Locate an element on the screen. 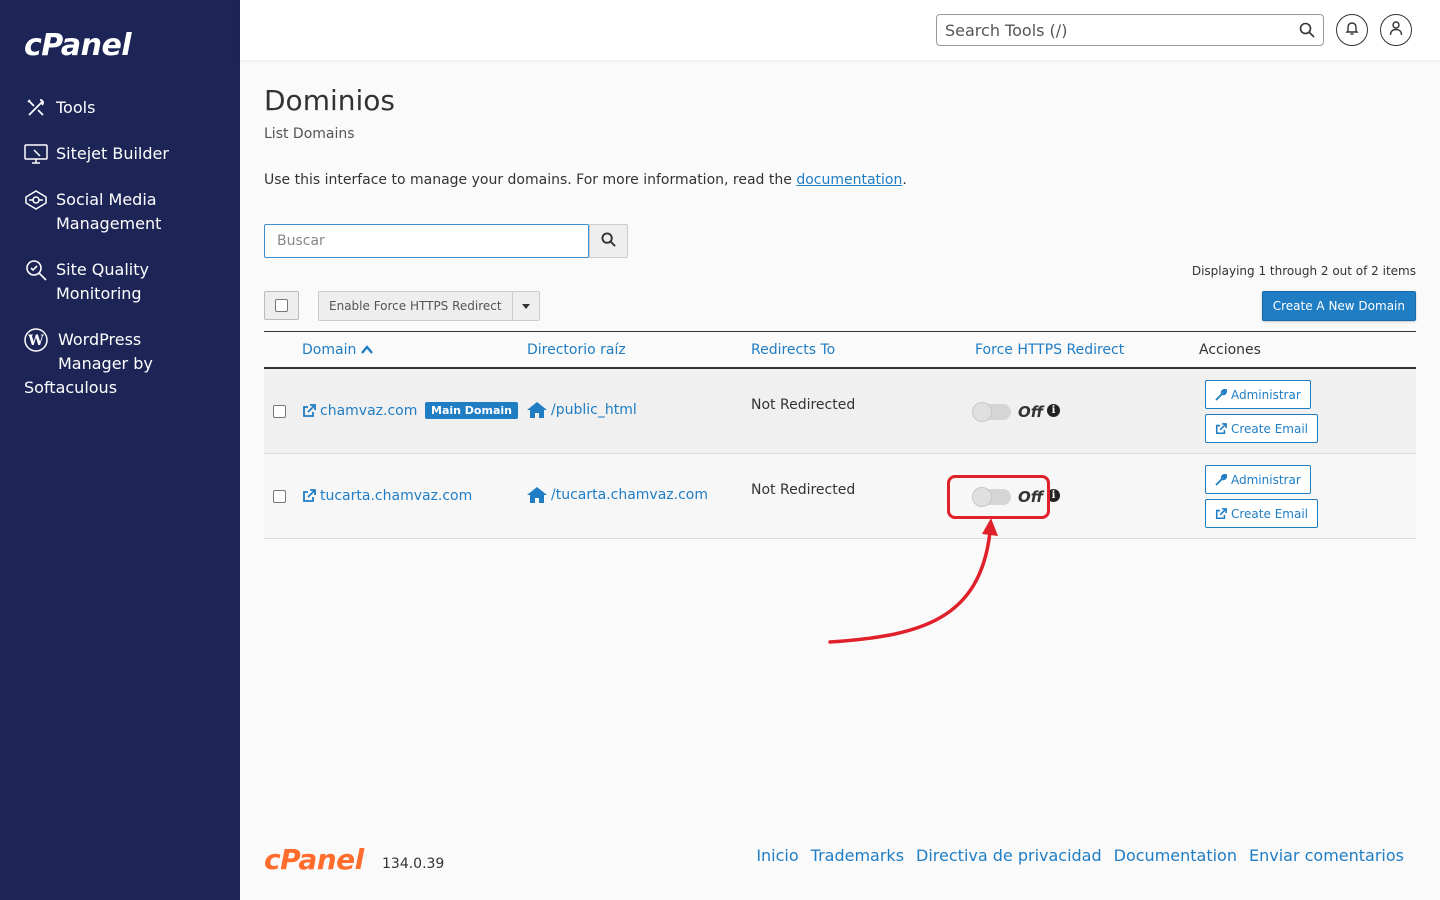 Image resolution: width=1440 pixels, height=900 pixels. create-domain-button: Create A New Domain is located at coordinates (1338, 306).